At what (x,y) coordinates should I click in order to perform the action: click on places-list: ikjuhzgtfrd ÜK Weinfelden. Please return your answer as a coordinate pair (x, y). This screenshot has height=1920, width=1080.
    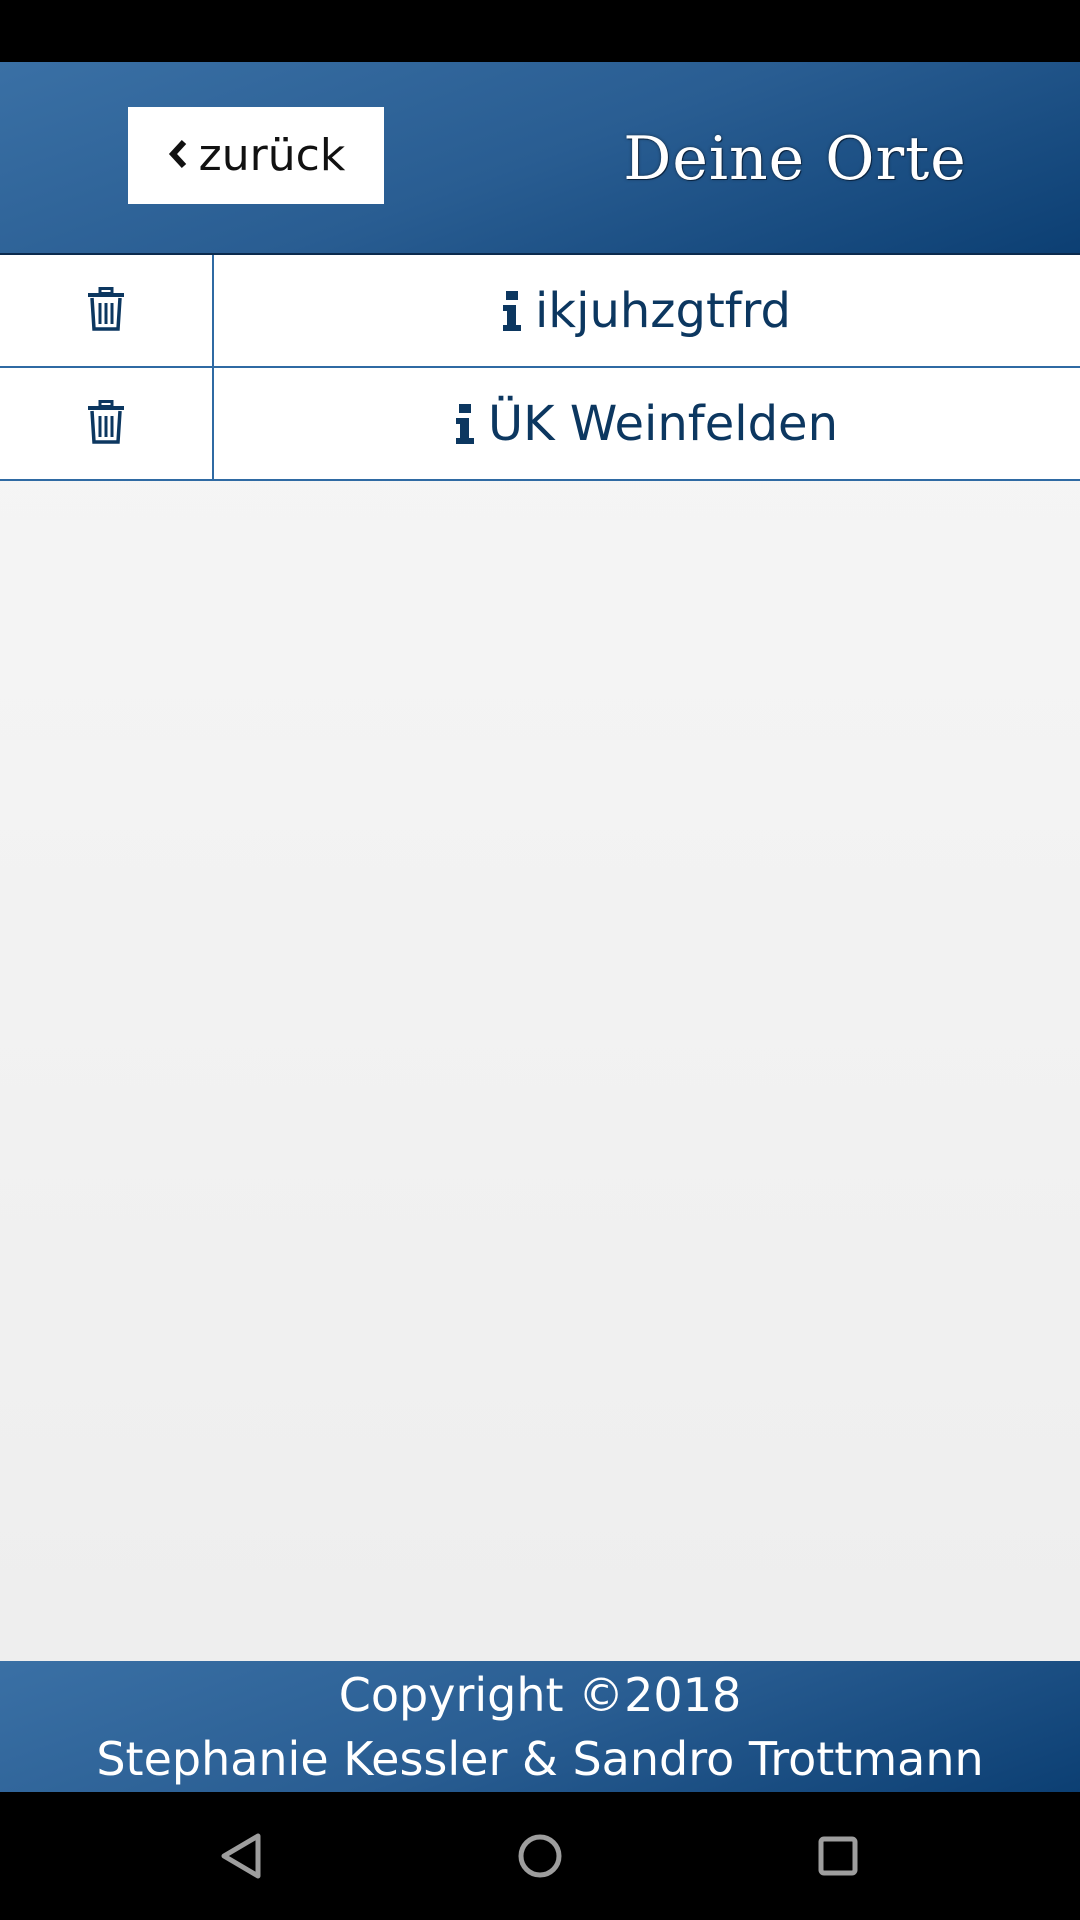
    Looking at the image, I should click on (540, 368).